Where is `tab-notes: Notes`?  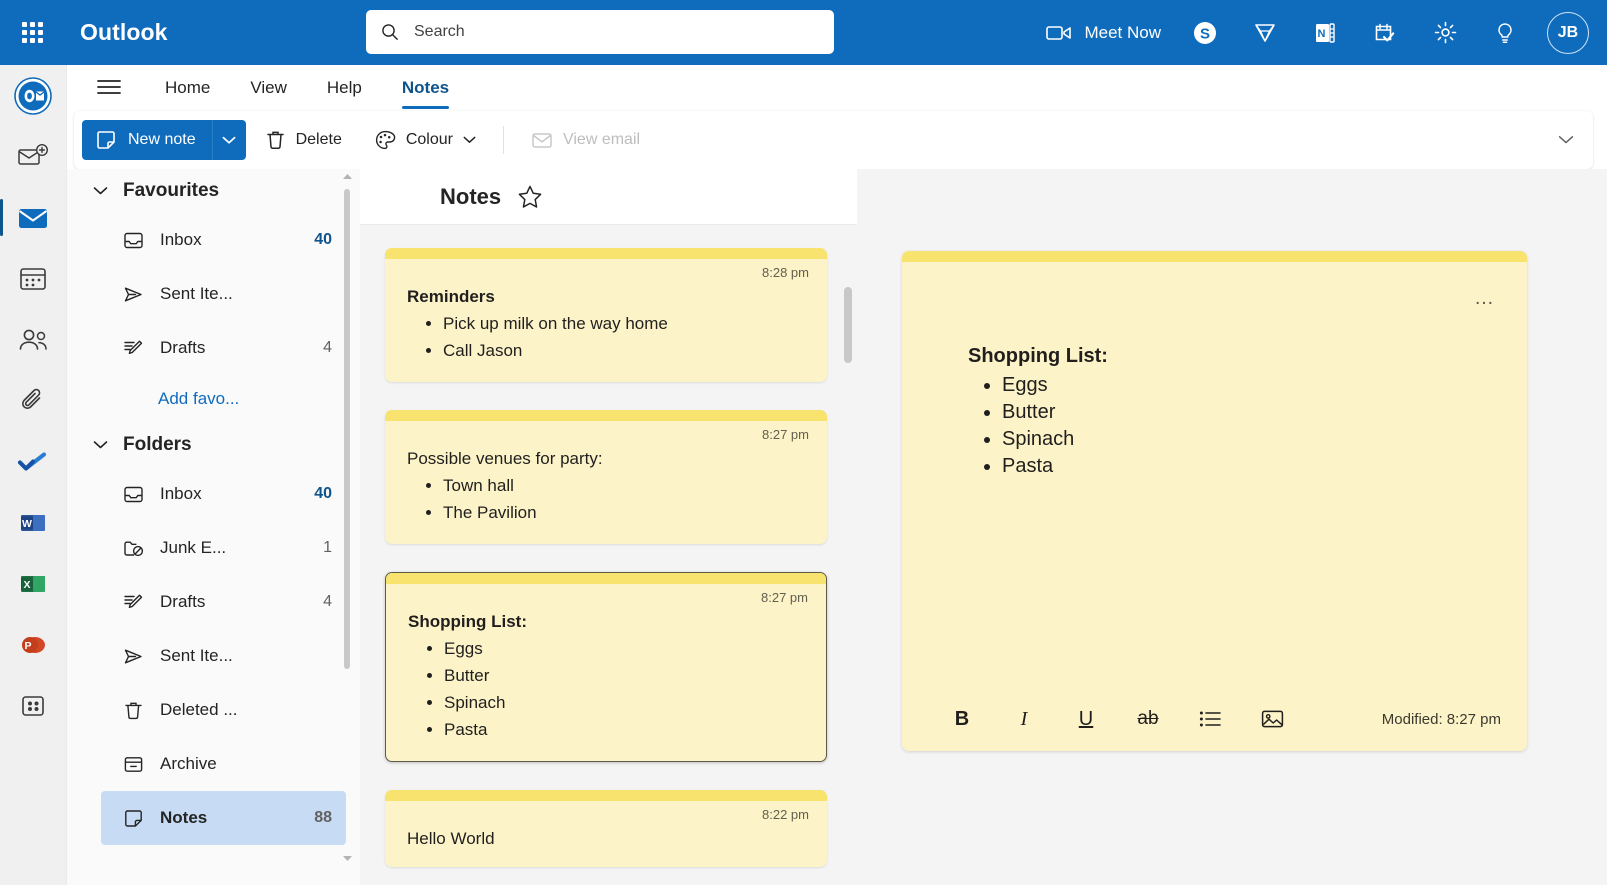 tab-notes: Notes is located at coordinates (425, 88).